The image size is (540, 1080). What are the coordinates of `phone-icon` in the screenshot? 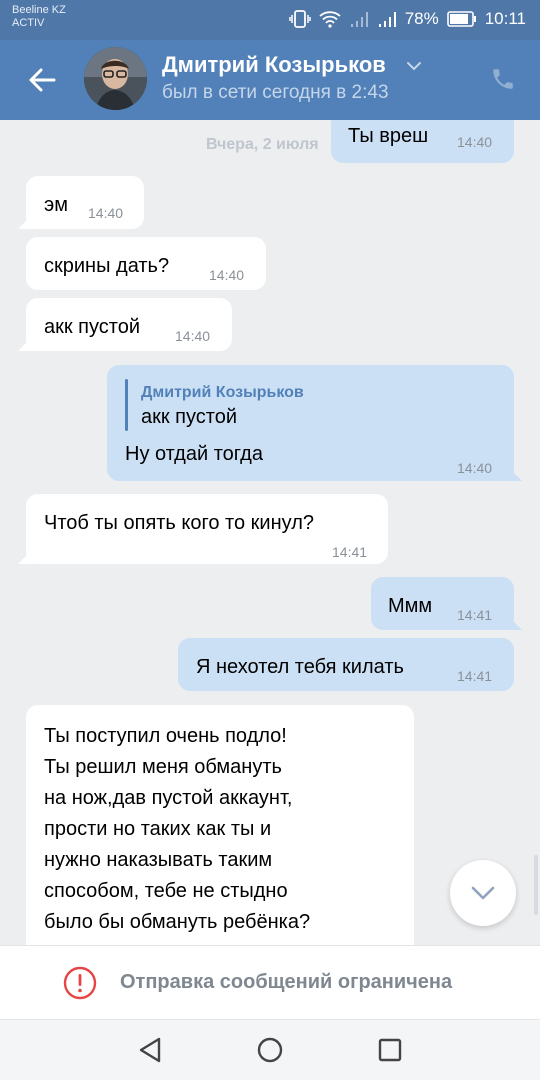 It's located at (503, 79).